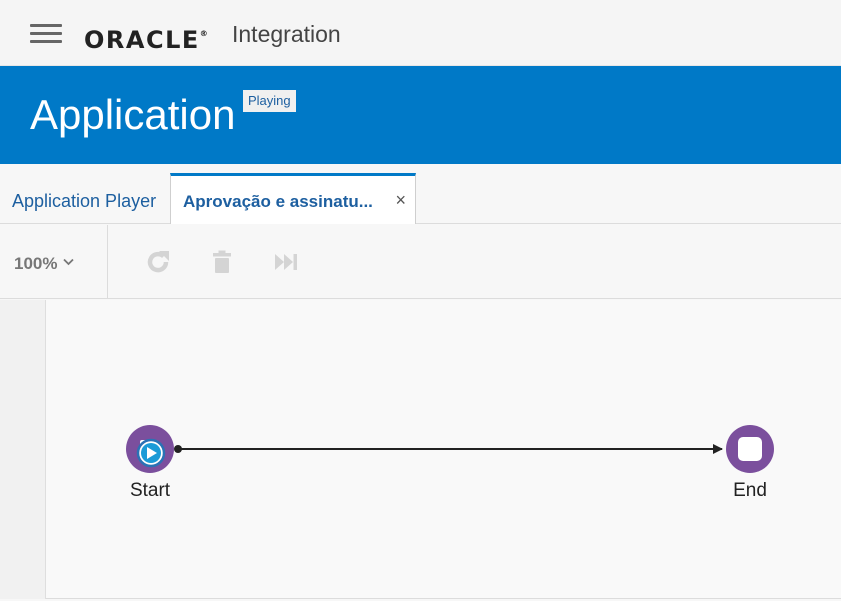 This screenshot has width=841, height=601. What do you see at coordinates (36, 263) in the screenshot?
I see `zoom-value: 100%` at bounding box center [36, 263].